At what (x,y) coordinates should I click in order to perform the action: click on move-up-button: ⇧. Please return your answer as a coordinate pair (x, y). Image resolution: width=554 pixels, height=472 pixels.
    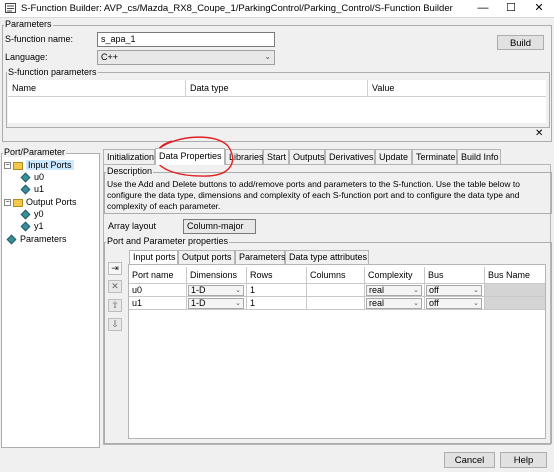
    Looking at the image, I should click on (115, 305).